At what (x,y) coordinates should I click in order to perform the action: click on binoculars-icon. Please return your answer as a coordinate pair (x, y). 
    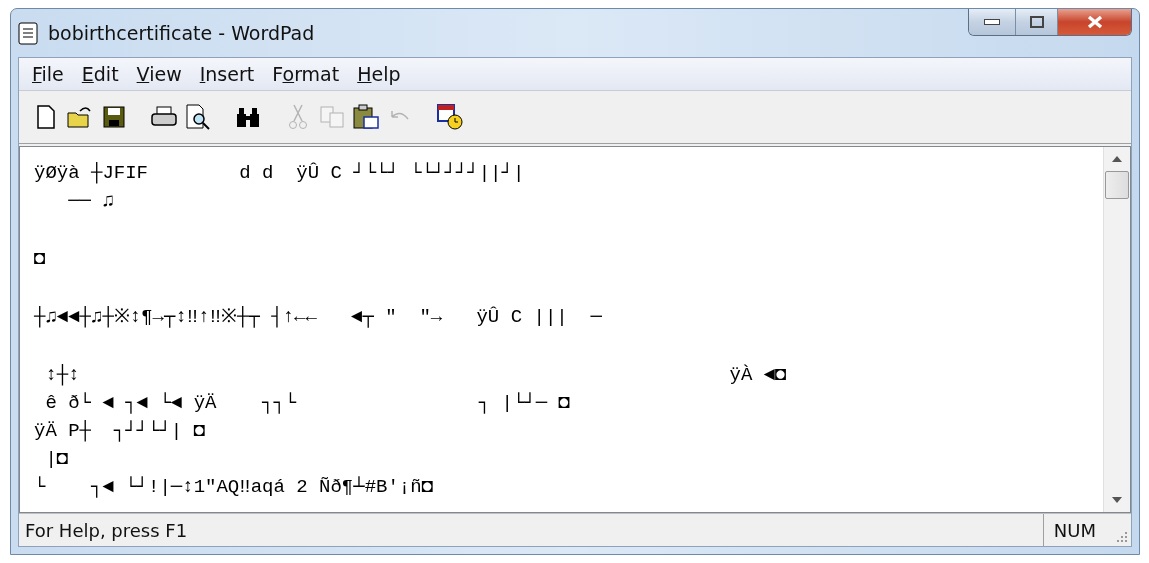
    Looking at the image, I should click on (248, 117).